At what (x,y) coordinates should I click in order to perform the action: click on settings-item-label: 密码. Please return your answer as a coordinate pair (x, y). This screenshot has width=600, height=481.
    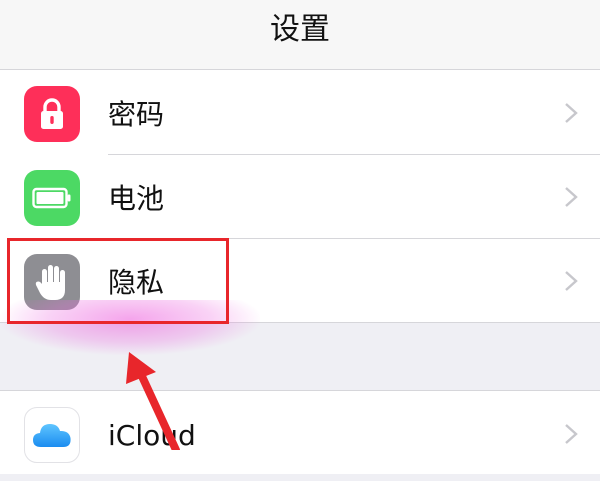
    Looking at the image, I should click on (136, 114).